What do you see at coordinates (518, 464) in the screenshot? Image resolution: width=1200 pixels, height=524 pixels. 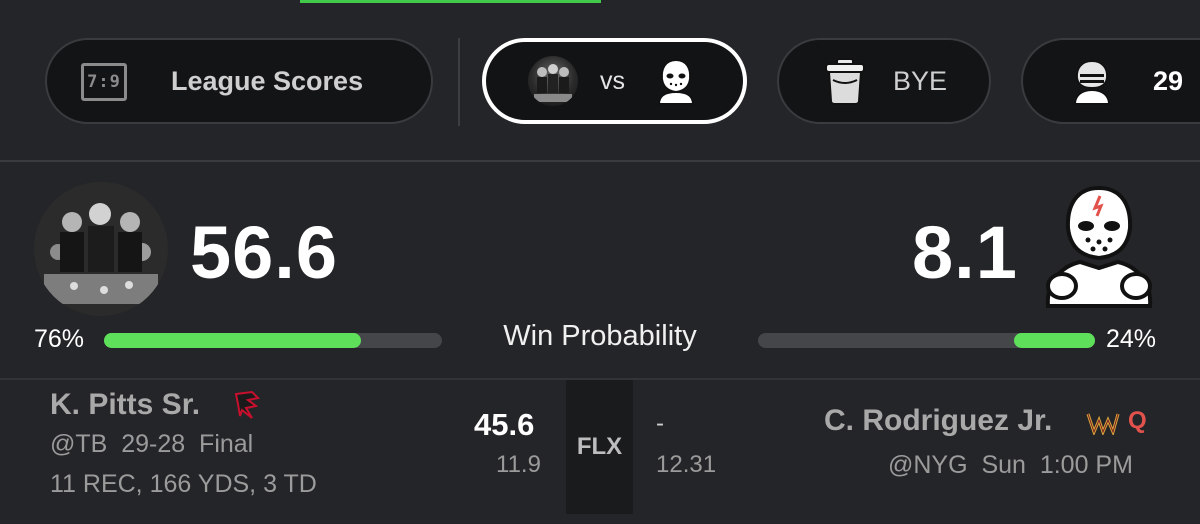 I see `left-player-projection: 11.9` at bounding box center [518, 464].